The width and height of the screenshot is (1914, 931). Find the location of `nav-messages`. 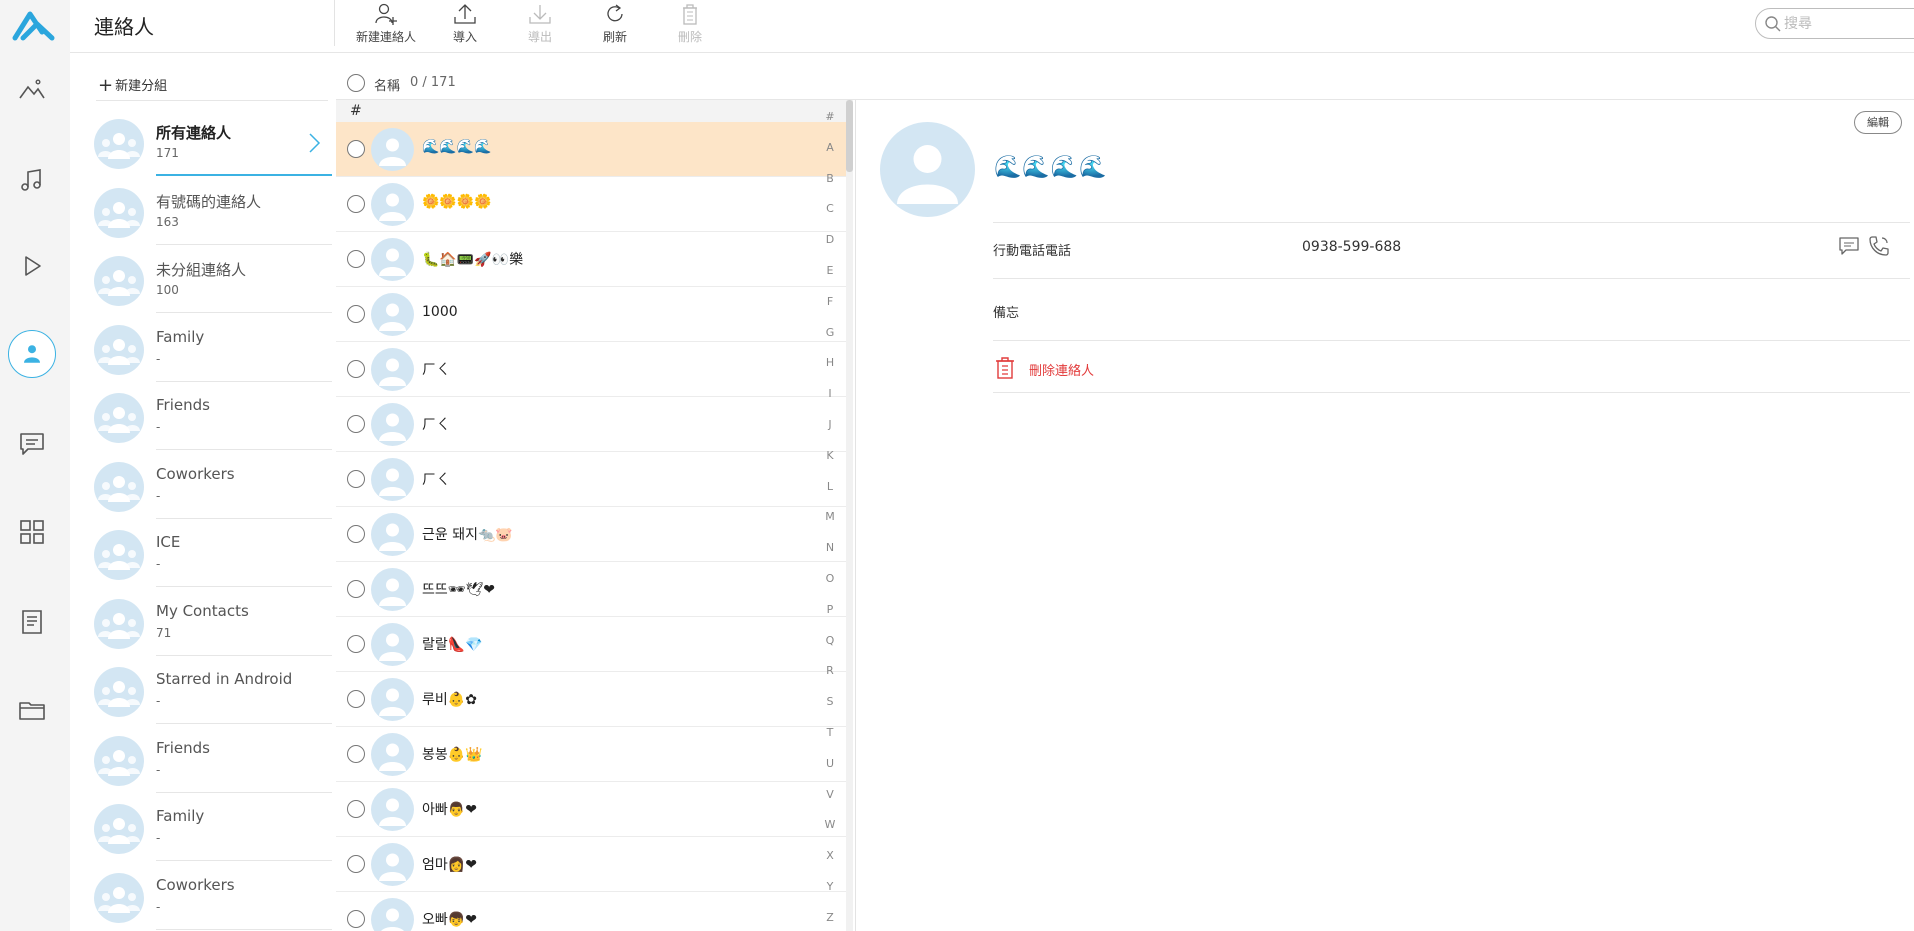

nav-messages is located at coordinates (32, 444).